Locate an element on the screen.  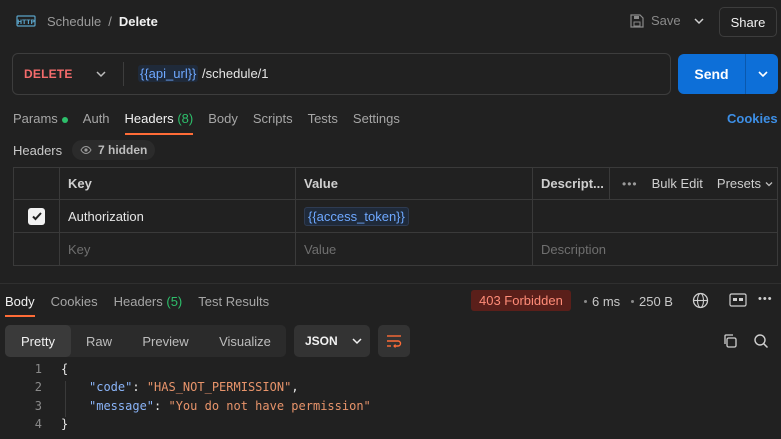
hidden-count: 7 hidden is located at coordinates (123, 150).